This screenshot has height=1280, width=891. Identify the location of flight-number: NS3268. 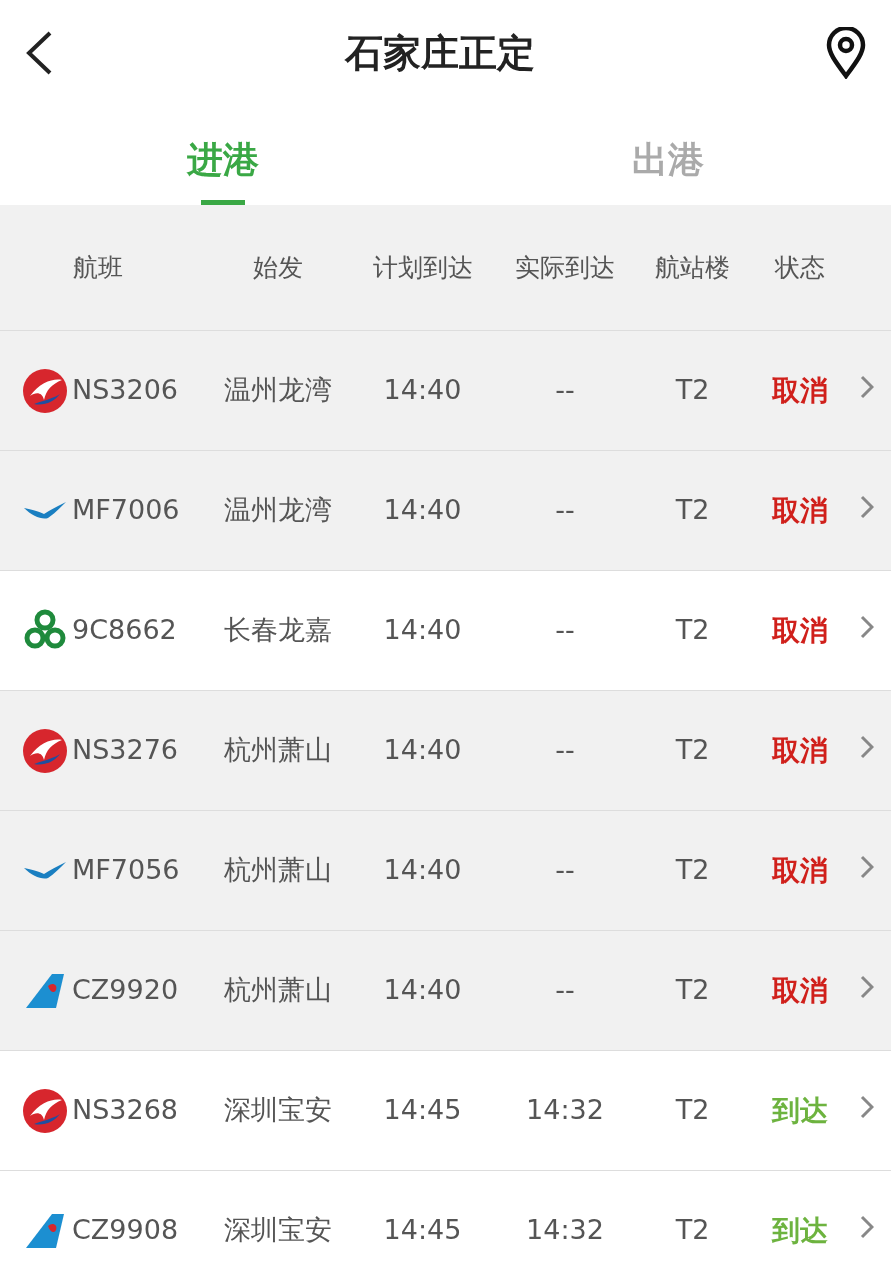
(125, 1110).